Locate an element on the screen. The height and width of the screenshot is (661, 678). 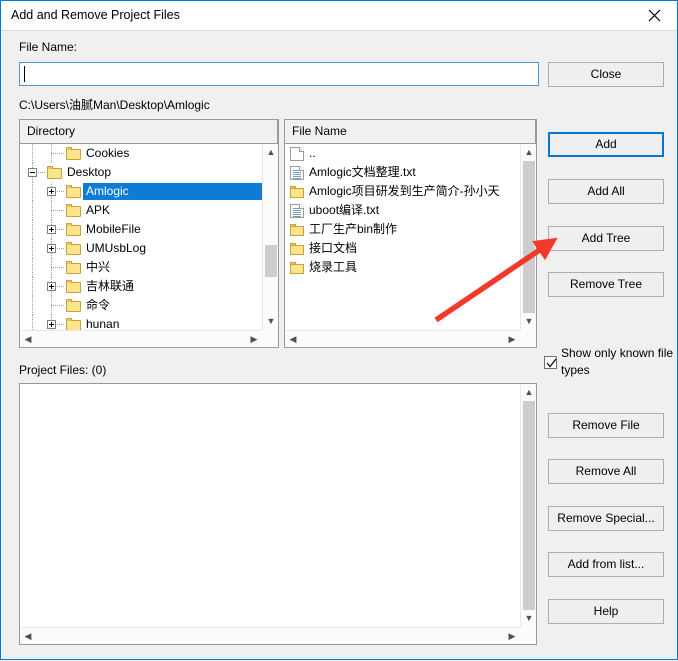
checkbox-label: Show only known file types is located at coordinates (617, 361).